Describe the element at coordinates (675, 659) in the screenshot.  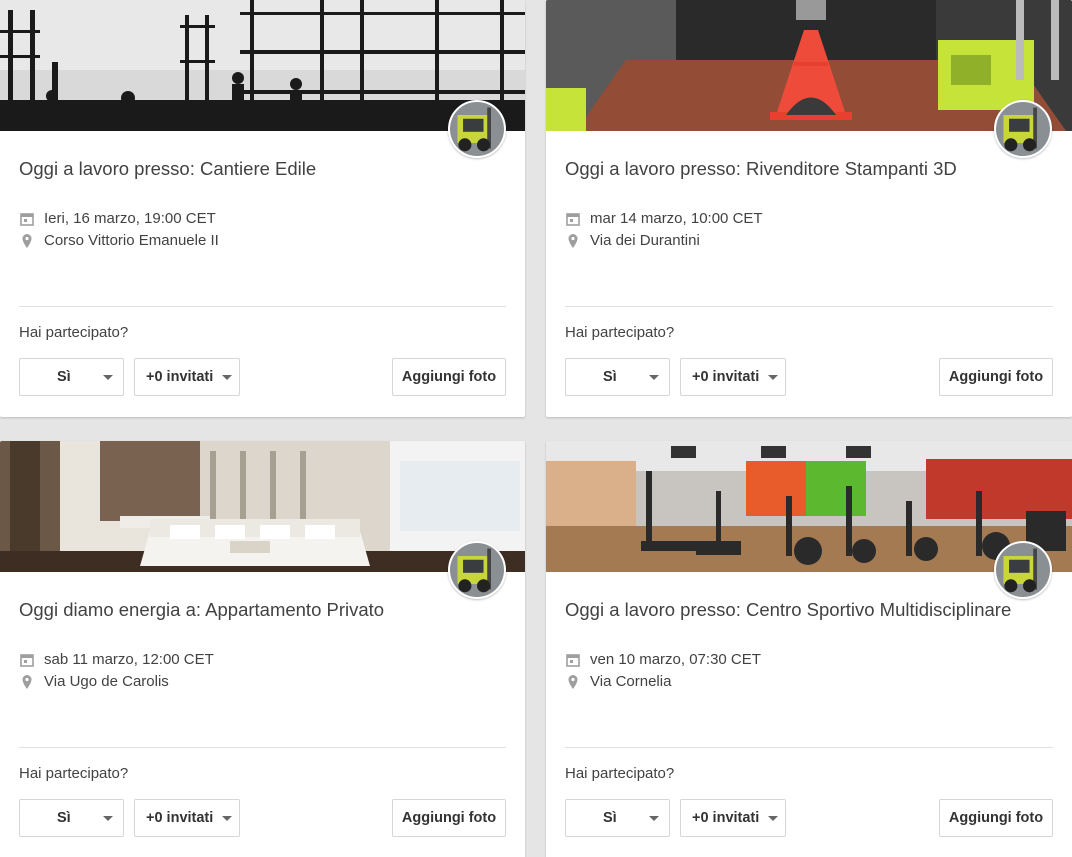
I see `event-date-text: ven 10 marzo, 07:30 CET` at that location.